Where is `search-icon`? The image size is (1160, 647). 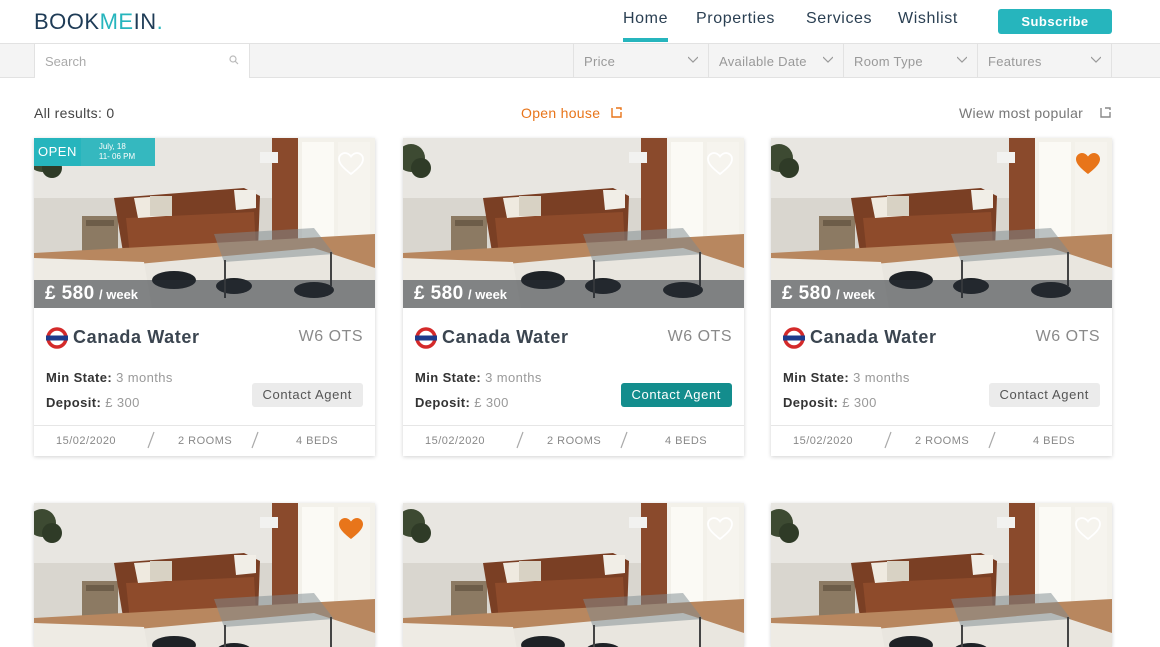 search-icon is located at coordinates (234, 60).